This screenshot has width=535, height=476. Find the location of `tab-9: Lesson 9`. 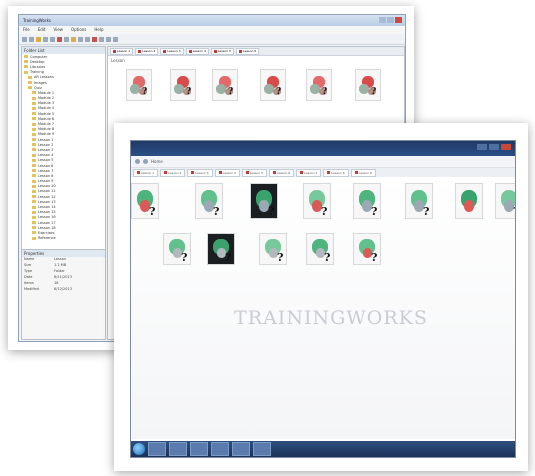

tab-9: Lesson 9 is located at coordinates (363, 172).